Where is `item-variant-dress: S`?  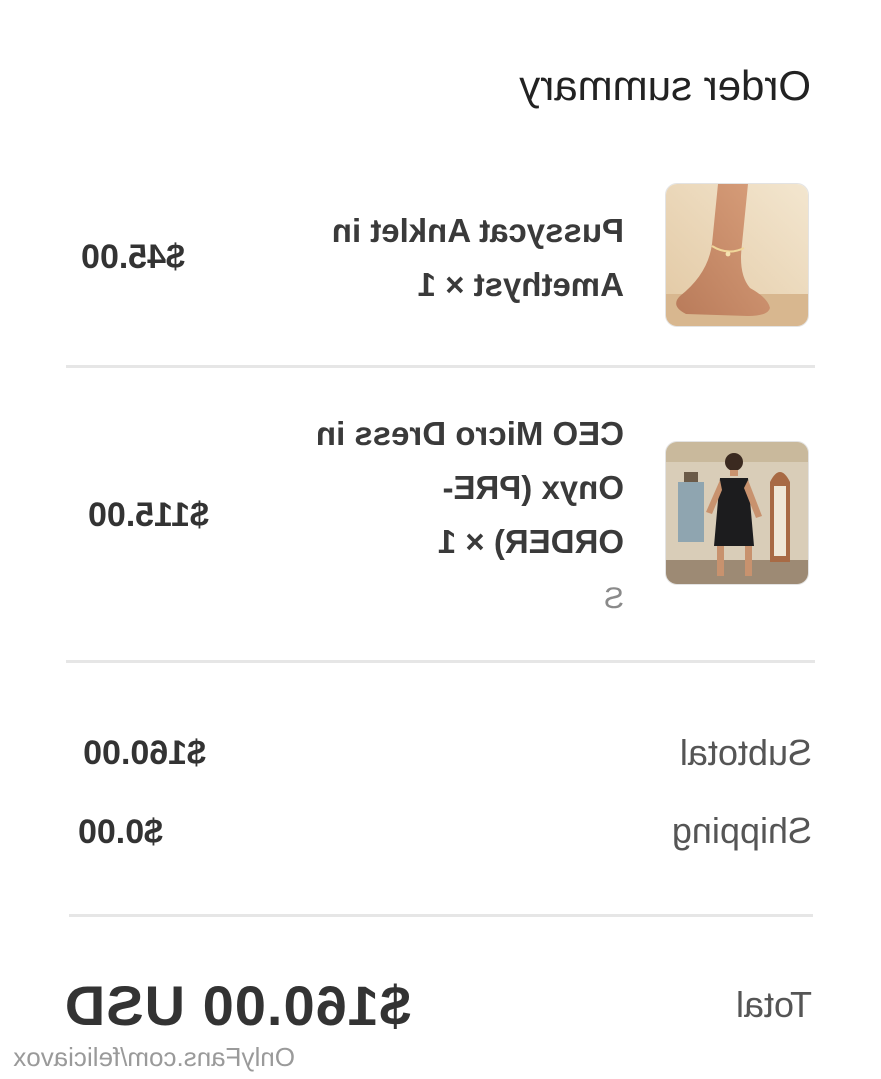
item-variant-dress: S is located at coordinates (613, 598).